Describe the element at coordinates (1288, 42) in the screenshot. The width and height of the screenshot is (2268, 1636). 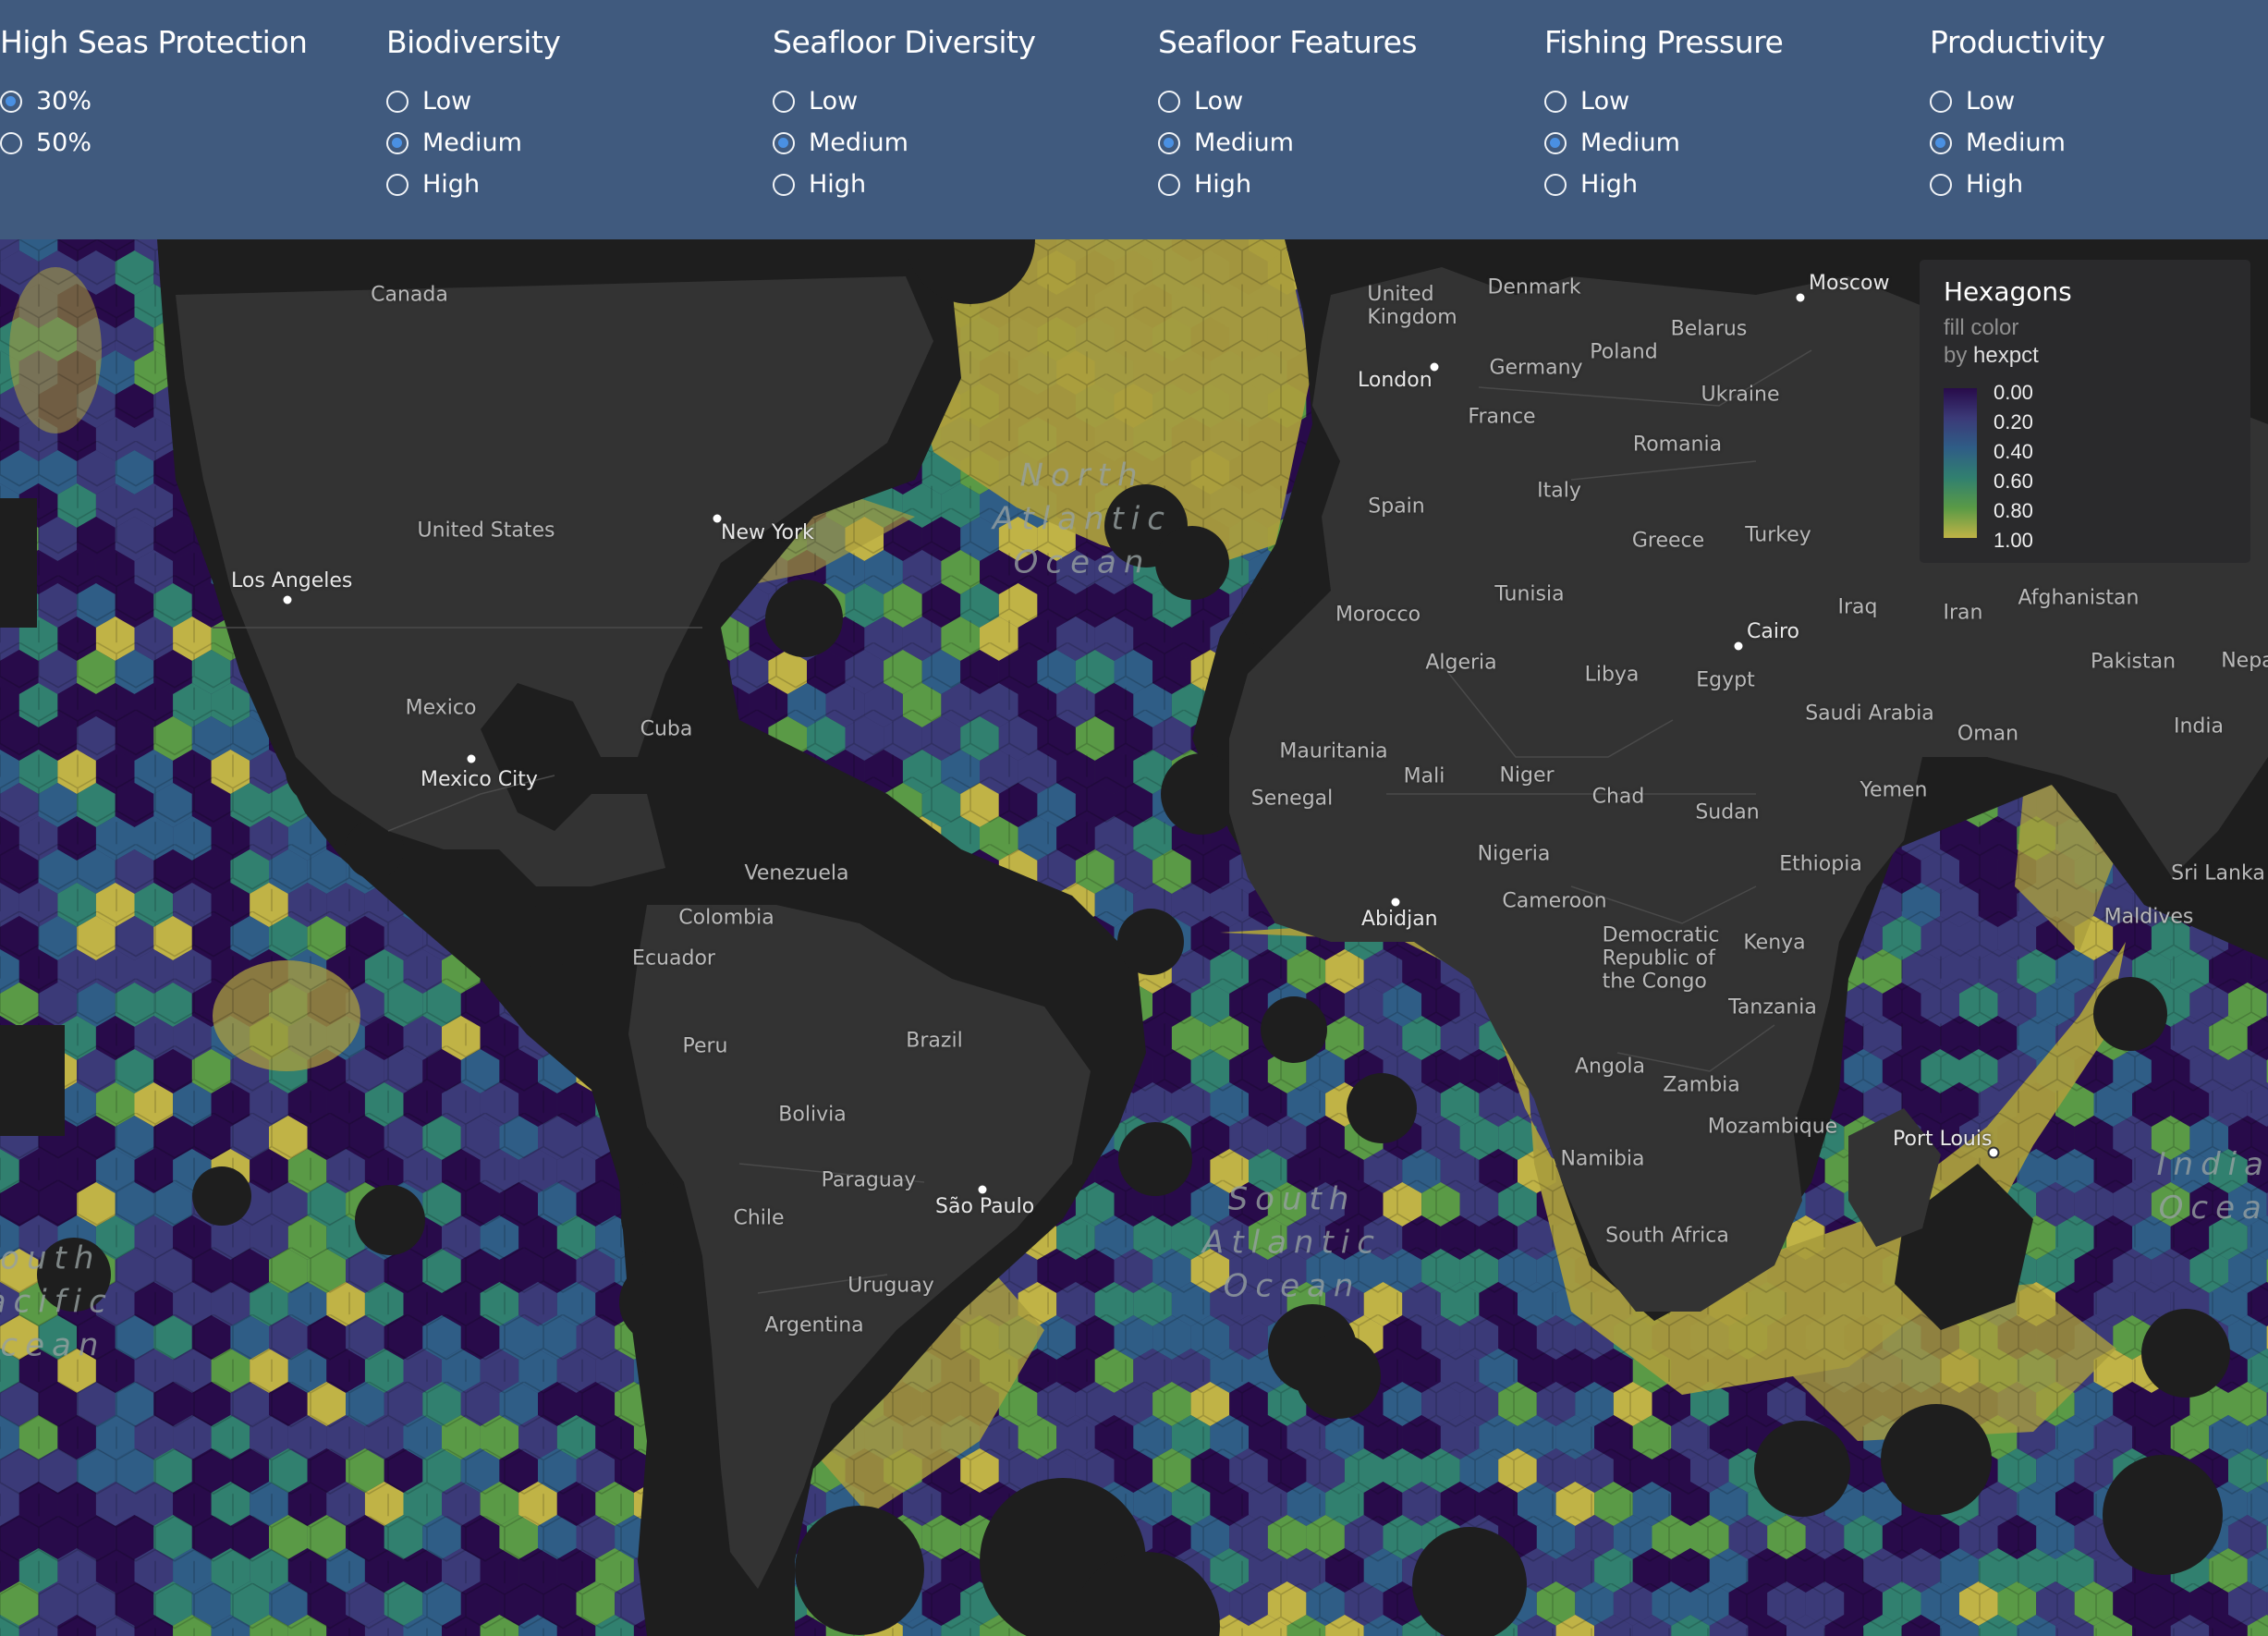
I see `filter-title: Seafloor Features` at that location.